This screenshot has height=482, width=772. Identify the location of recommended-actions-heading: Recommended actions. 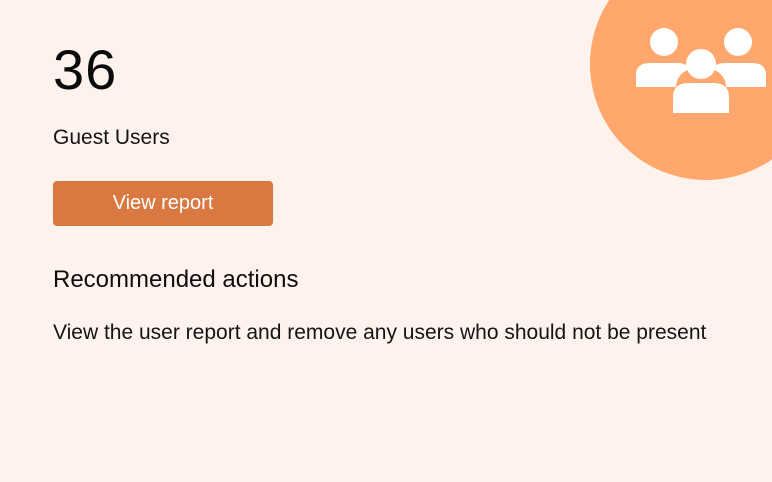
(176, 279).